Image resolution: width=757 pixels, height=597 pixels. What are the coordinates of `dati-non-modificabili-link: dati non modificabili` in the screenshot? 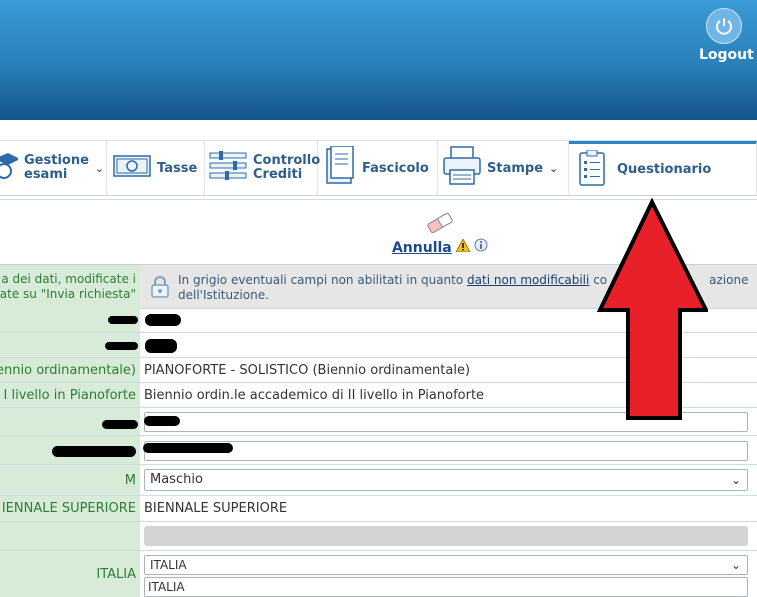 It's located at (528, 280).